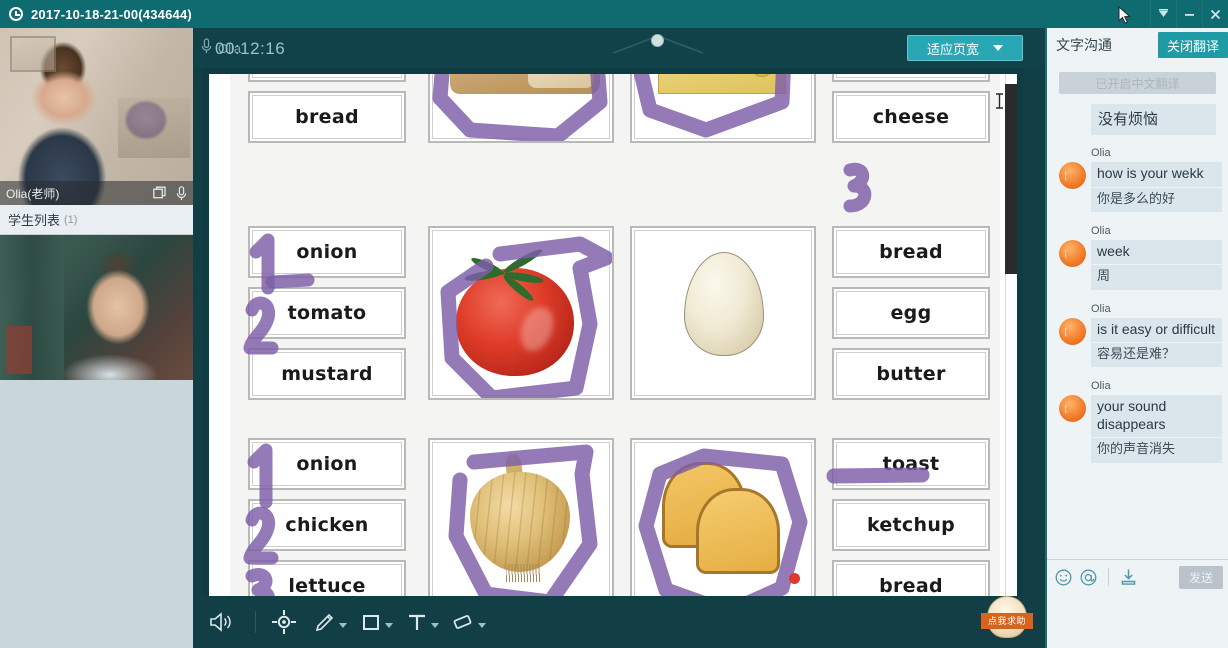  I want to click on clock-icon, so click(16, 14).